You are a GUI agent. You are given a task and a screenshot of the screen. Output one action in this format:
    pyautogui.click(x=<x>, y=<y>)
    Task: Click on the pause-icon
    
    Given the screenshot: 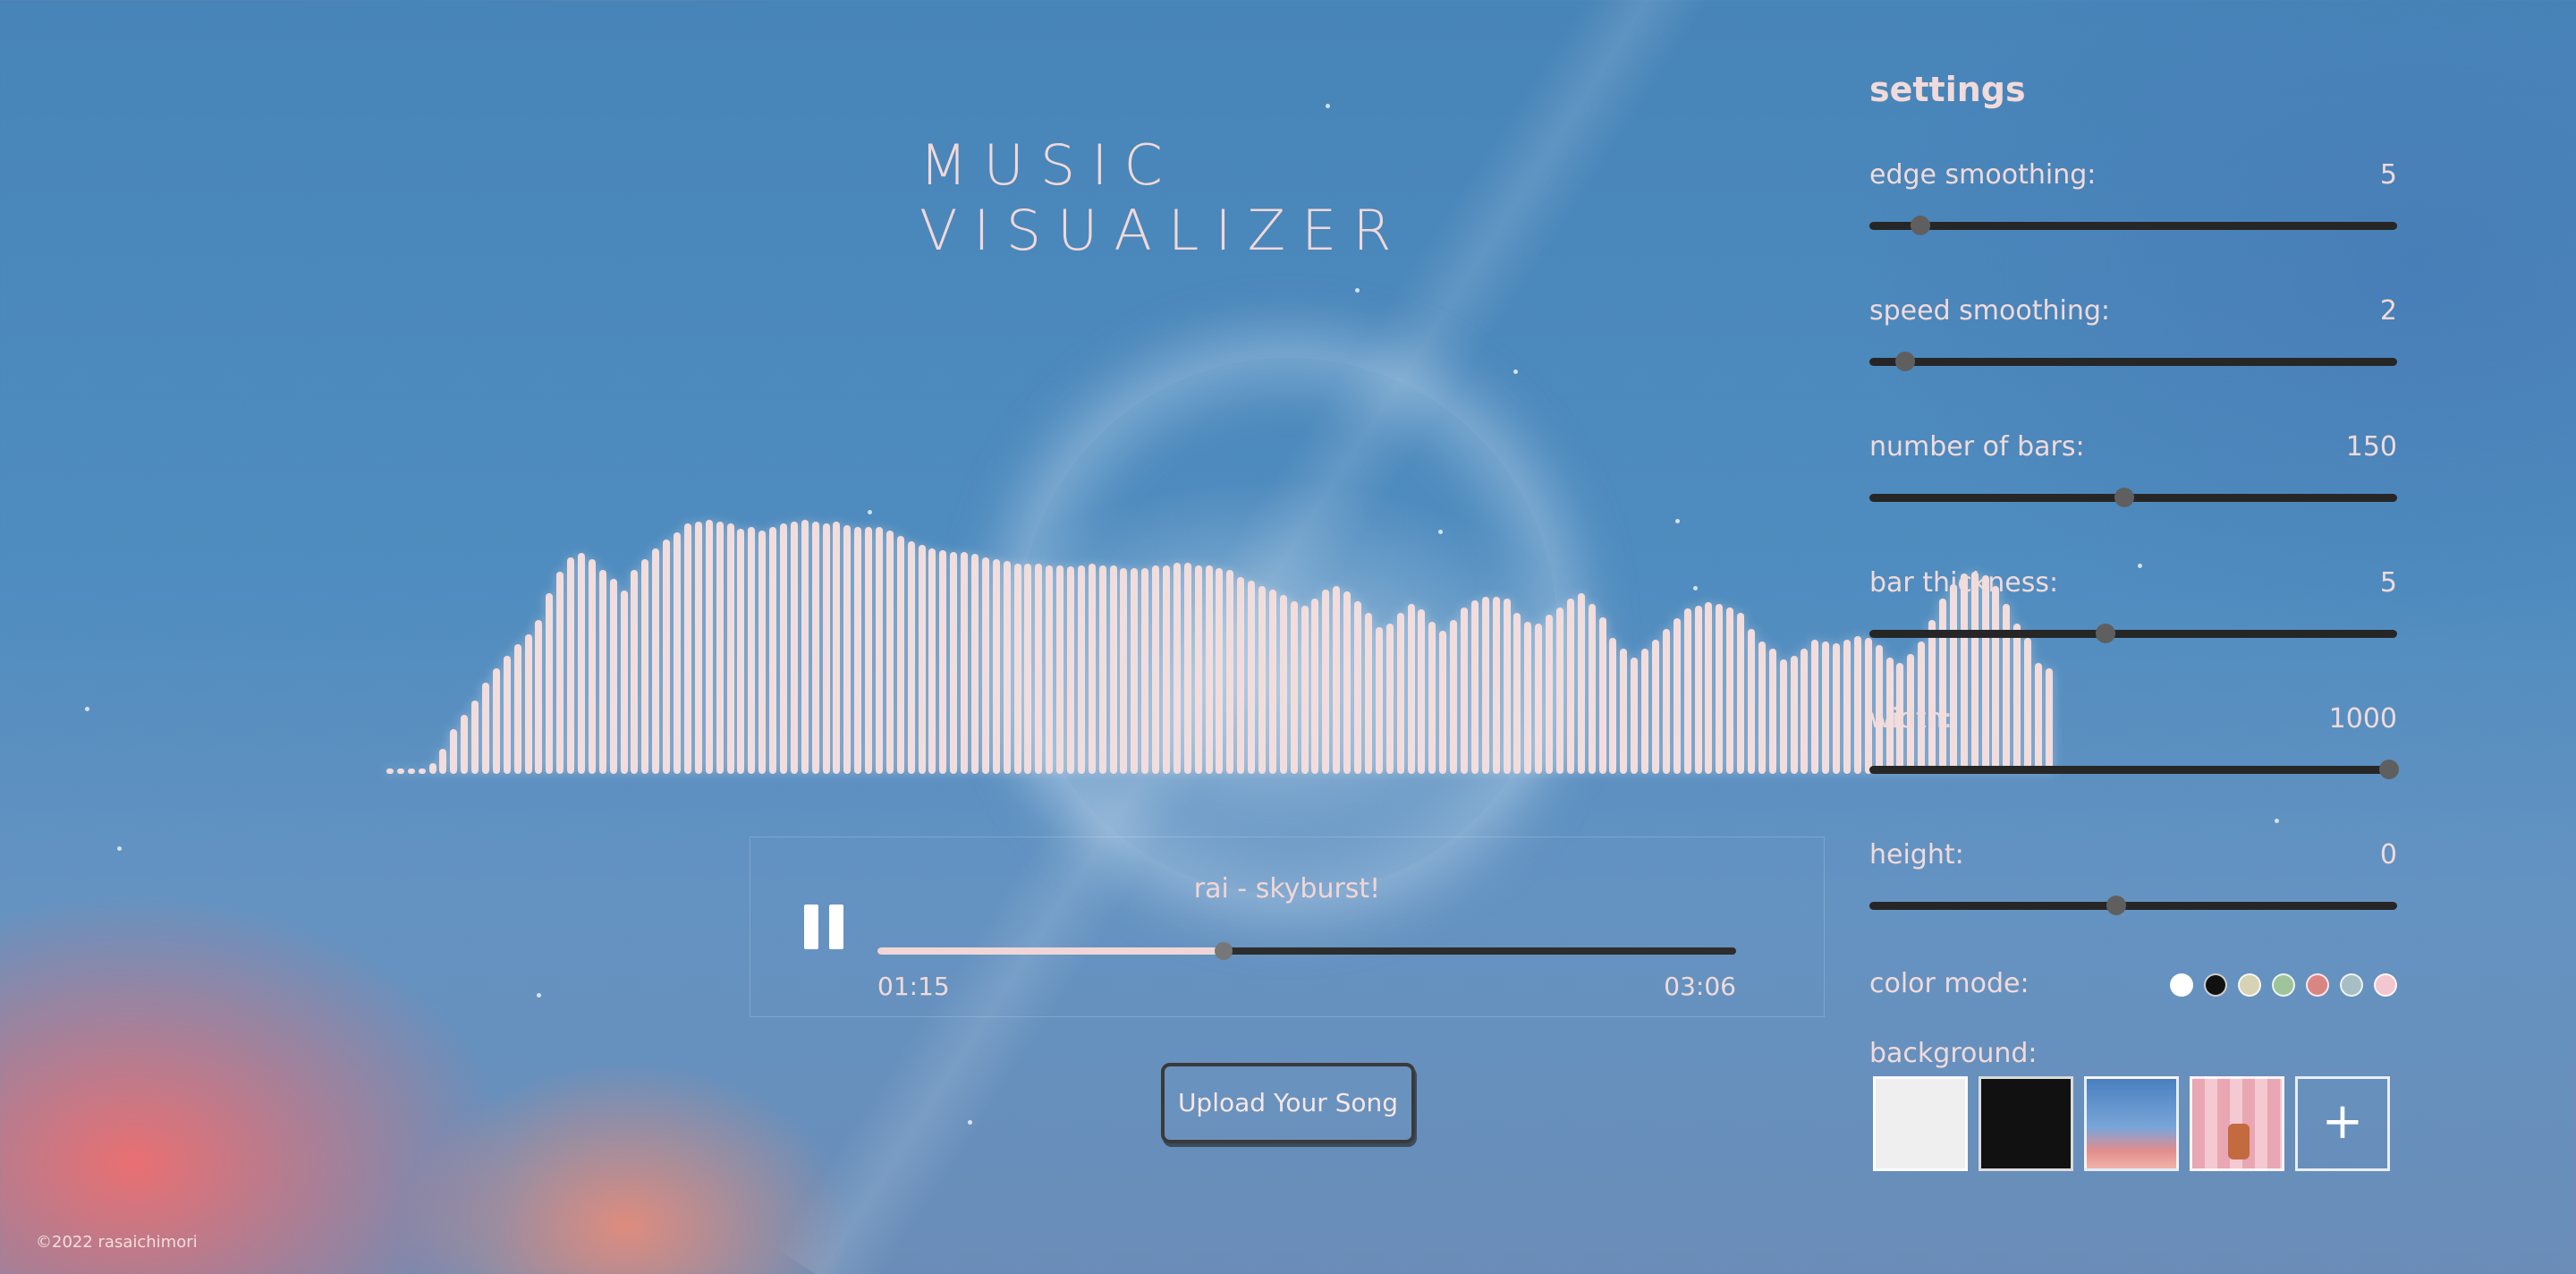 What is the action you would take?
    pyautogui.click(x=823, y=930)
    